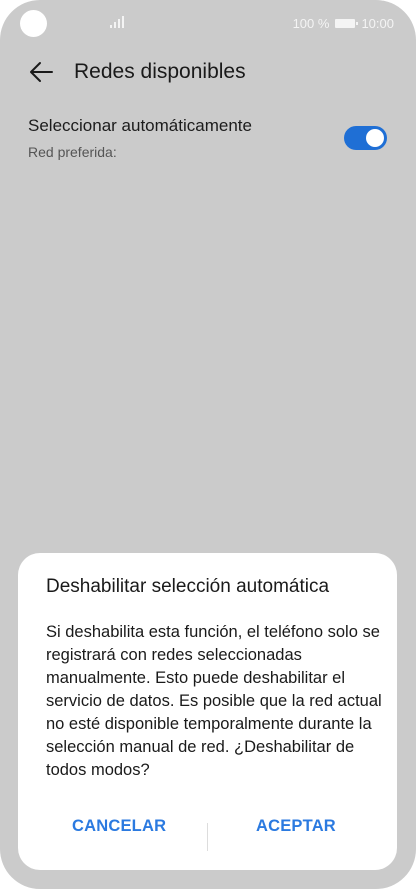  I want to click on dialog-title: Deshabilitar selección automática, so click(188, 586).